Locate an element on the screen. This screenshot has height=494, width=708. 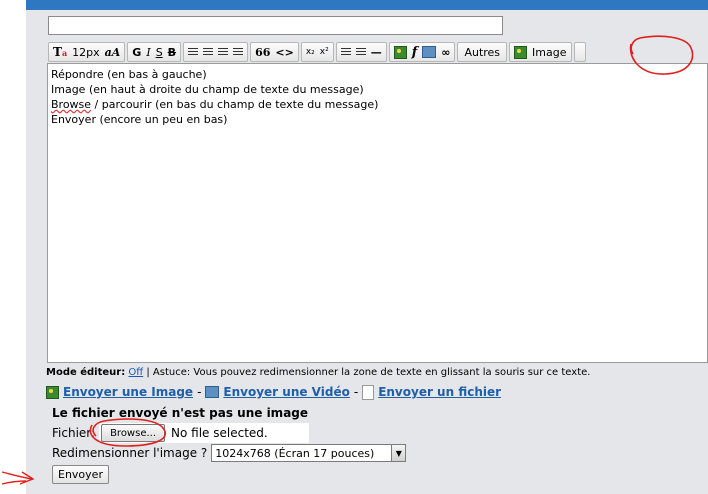
font-settings-button: Ta 12px aA is located at coordinates (87, 52).